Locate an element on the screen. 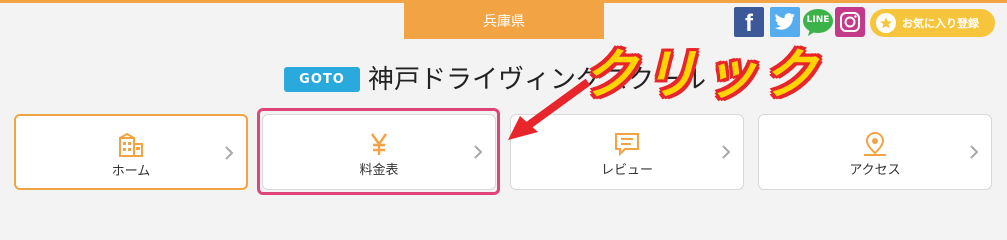 The height and width of the screenshot is (240, 1007). nav-access: アクセス is located at coordinates (875, 152).